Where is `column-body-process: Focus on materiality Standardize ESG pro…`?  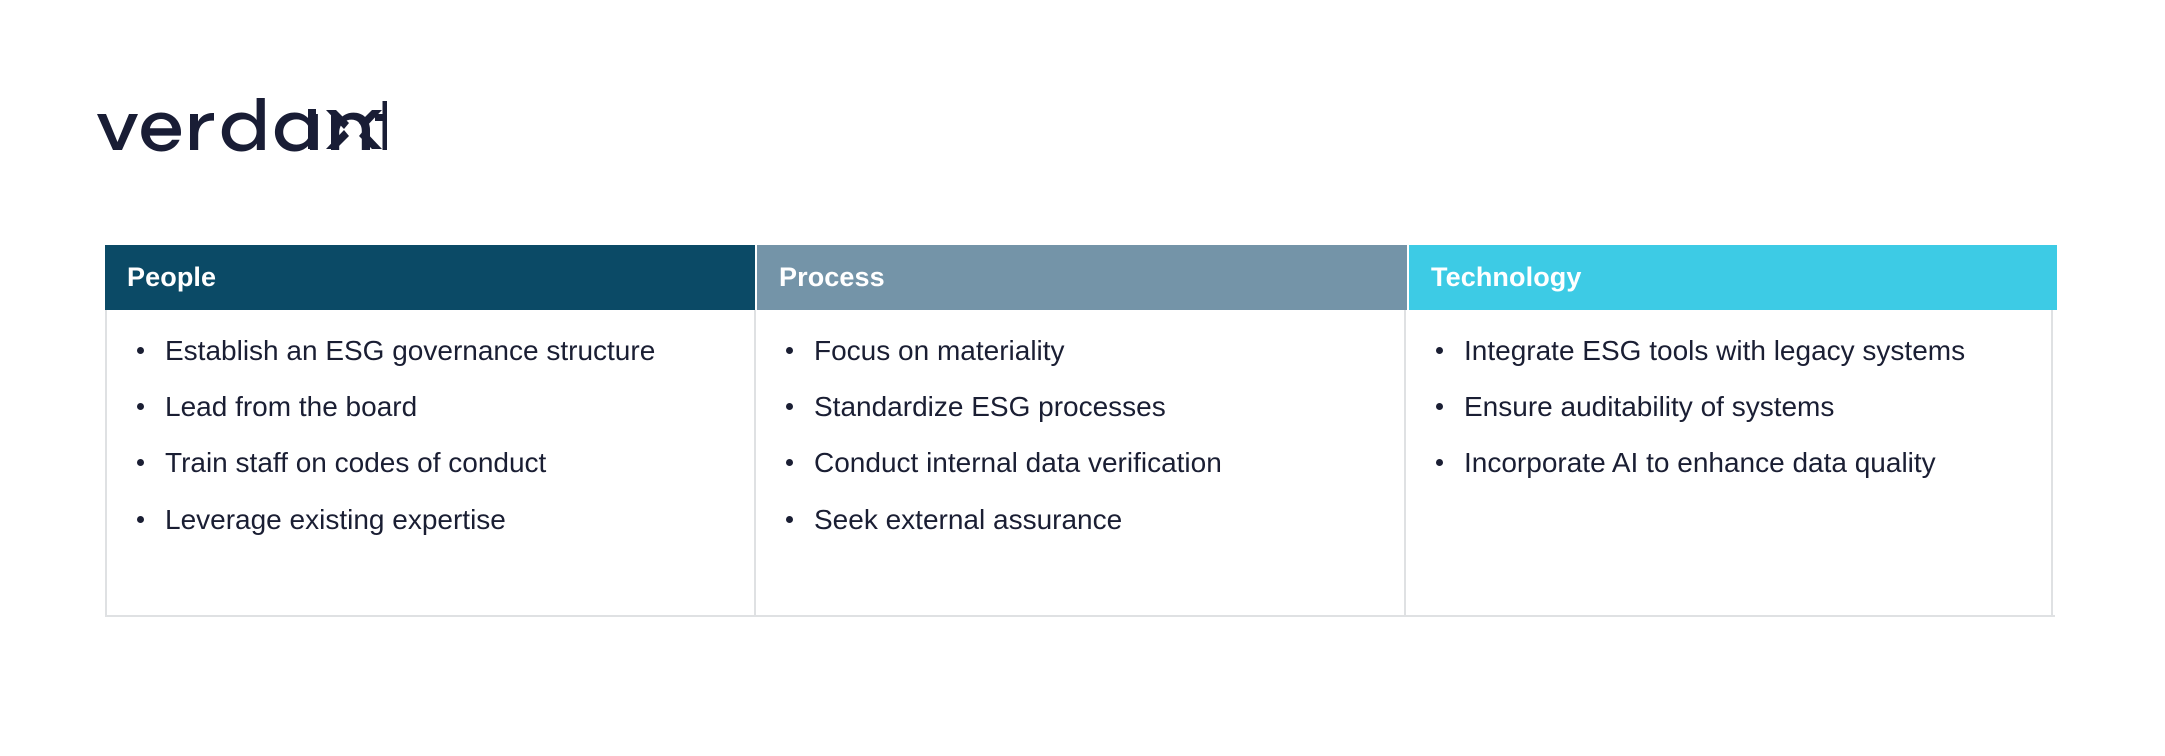 column-body-process: Focus on materiality Standardize ESG pro… is located at coordinates (1080, 462).